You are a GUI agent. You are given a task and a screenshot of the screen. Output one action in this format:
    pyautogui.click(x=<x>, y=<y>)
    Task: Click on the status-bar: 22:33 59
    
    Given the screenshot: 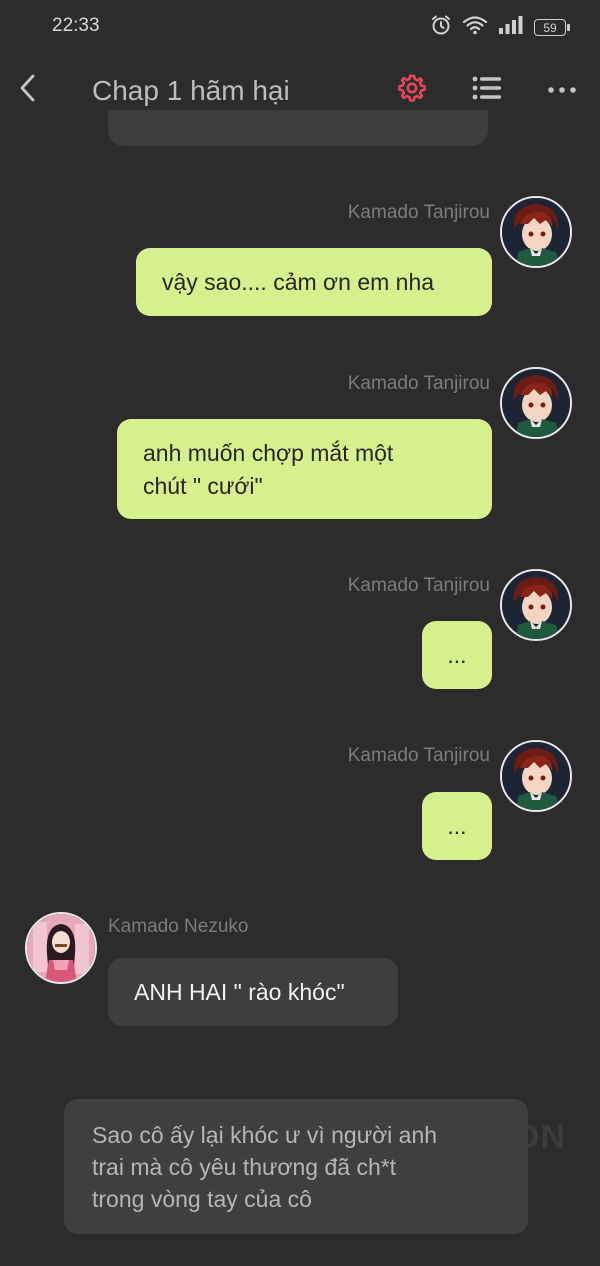 What is the action you would take?
    pyautogui.click(x=300, y=27)
    